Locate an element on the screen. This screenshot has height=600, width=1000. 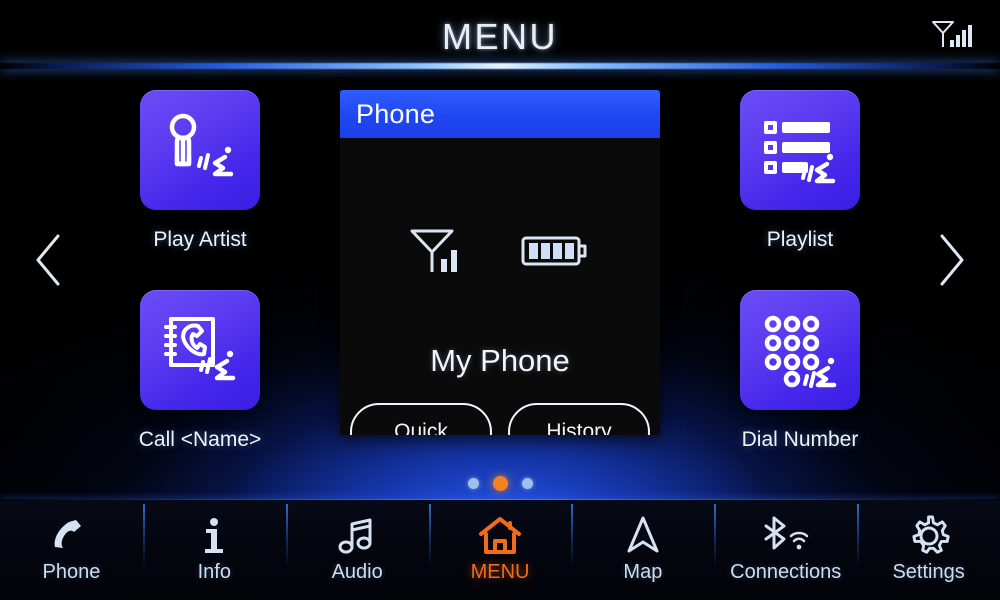
chevron-left-icon is located at coordinates (48, 260).